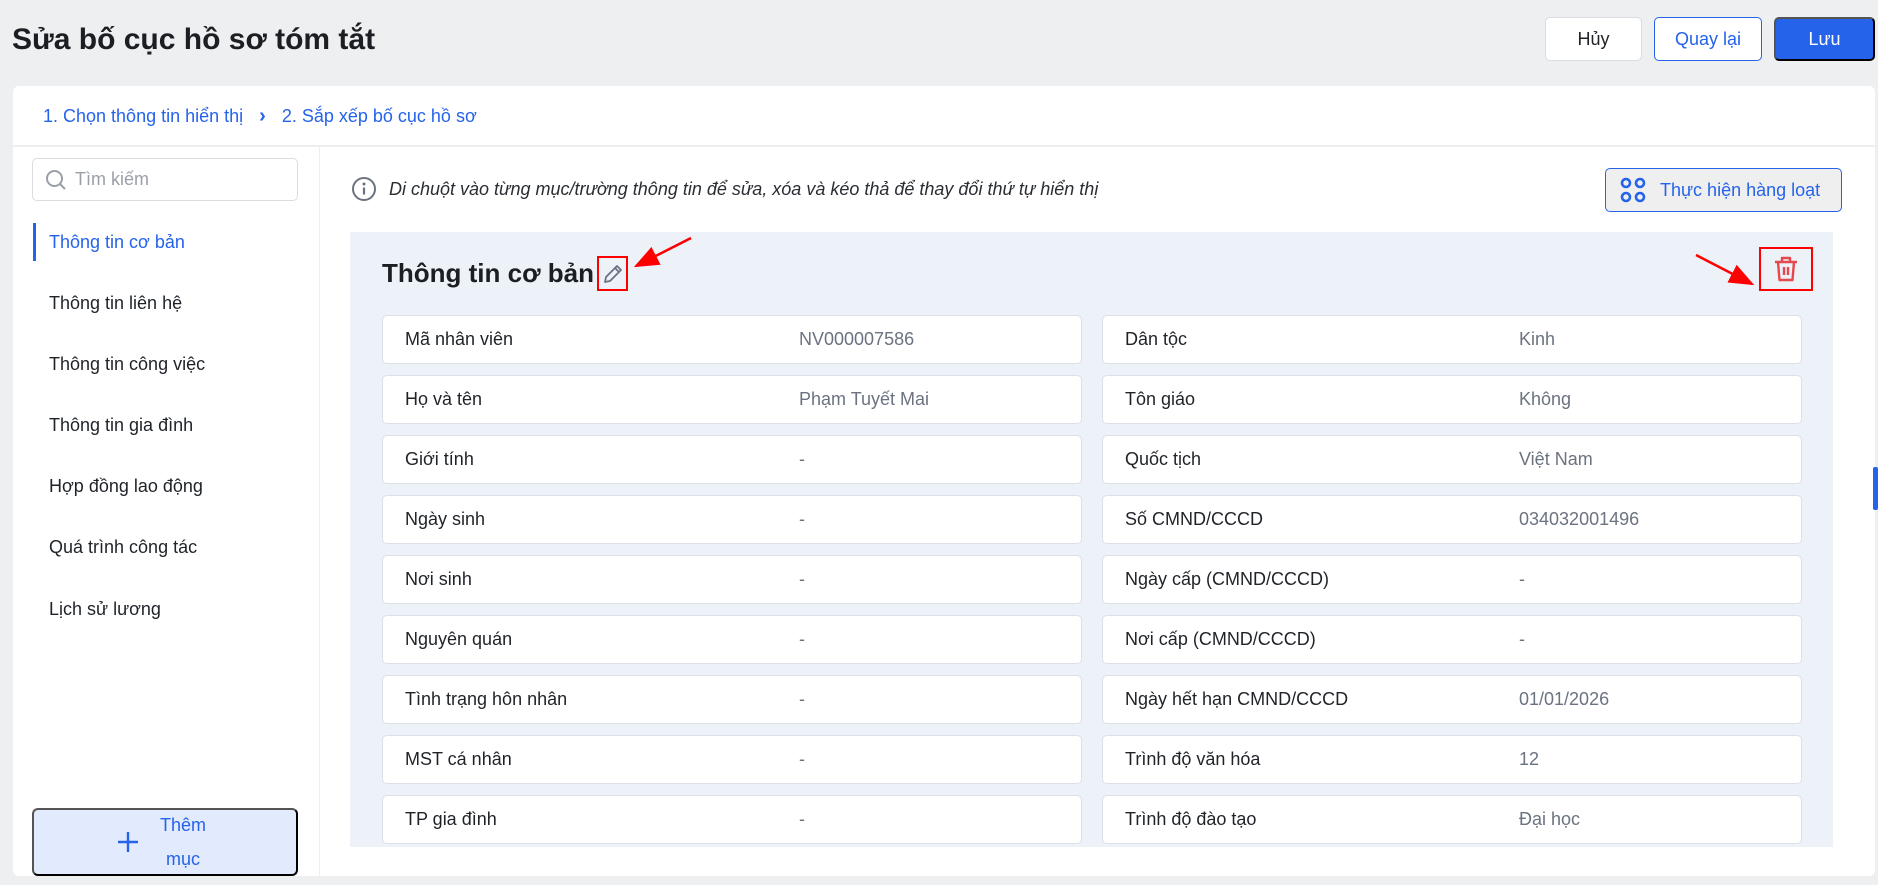 The height and width of the screenshot is (885, 1878). What do you see at coordinates (1545, 399) in the screenshot?
I see `field-value: Không` at bounding box center [1545, 399].